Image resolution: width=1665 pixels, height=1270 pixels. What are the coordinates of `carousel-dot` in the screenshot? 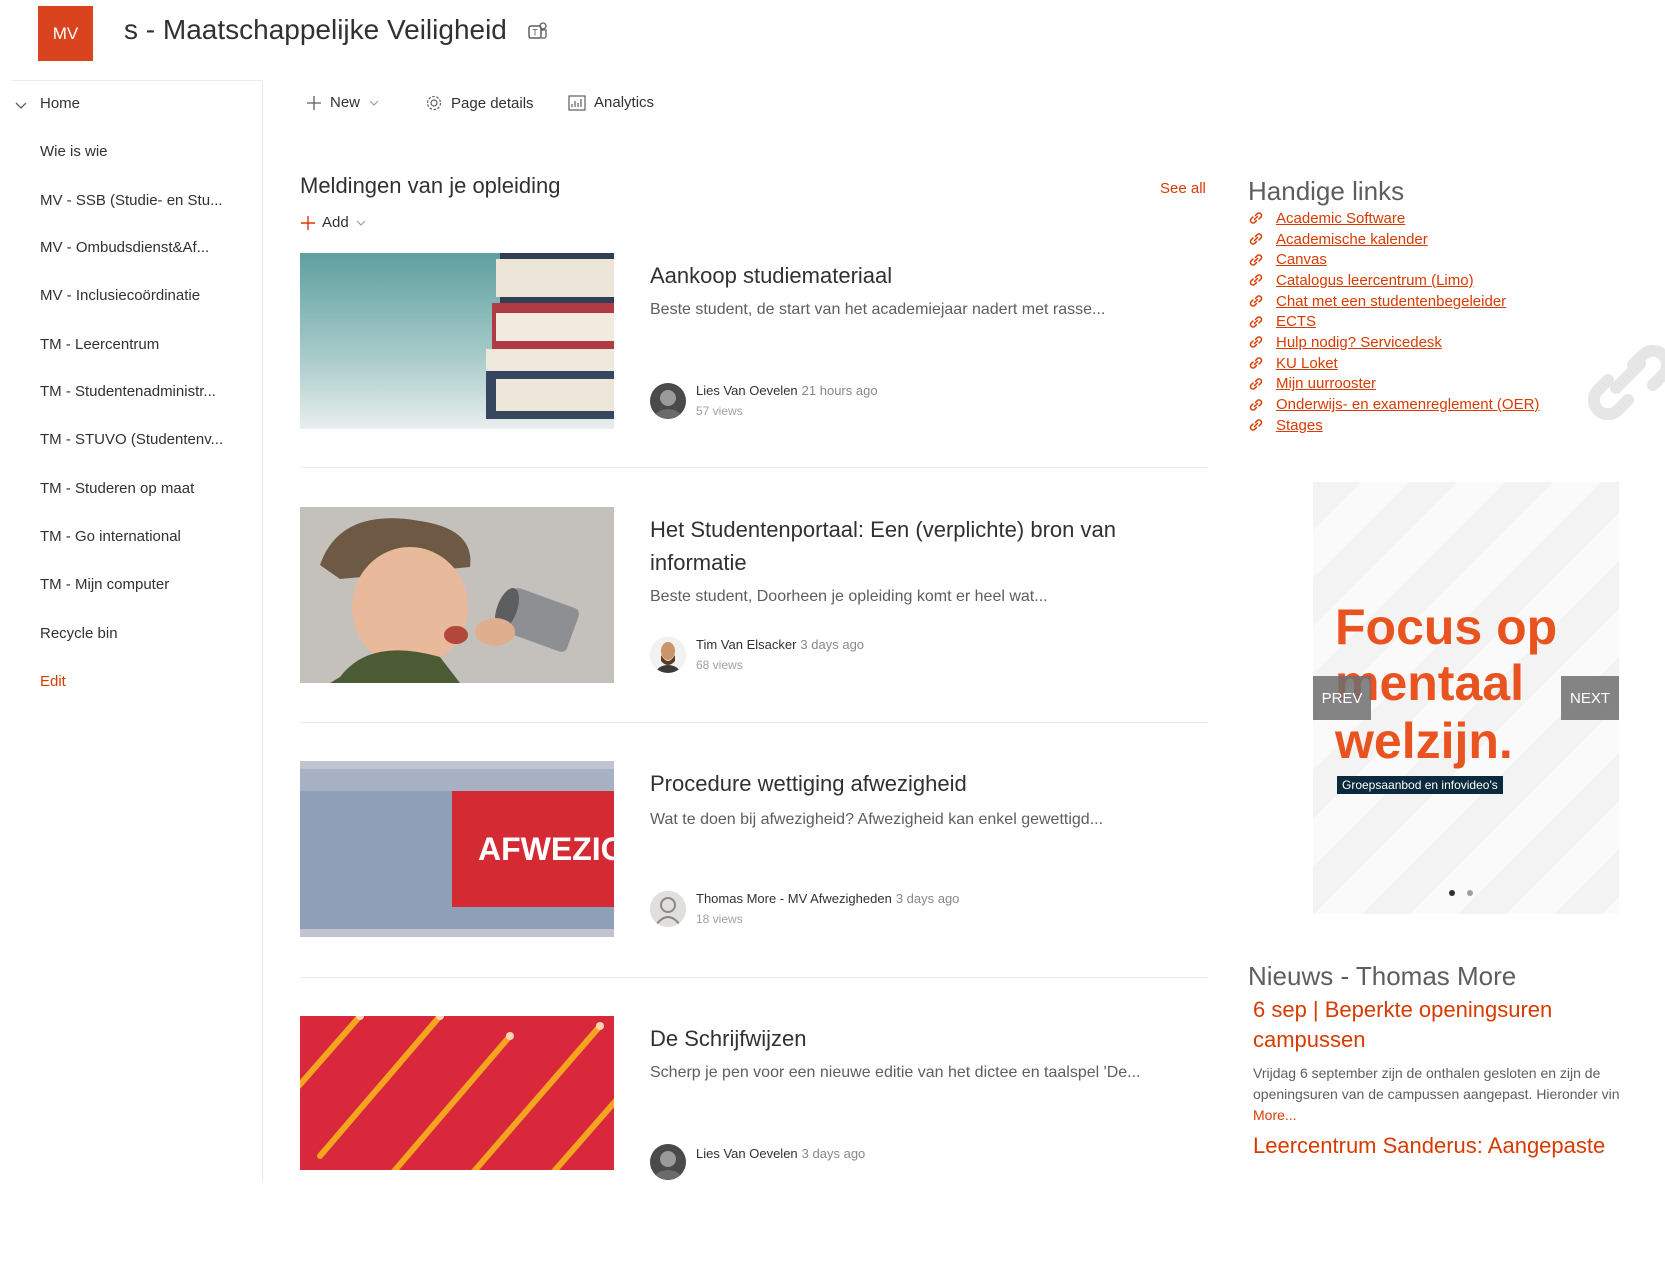 It's located at (1470, 893).